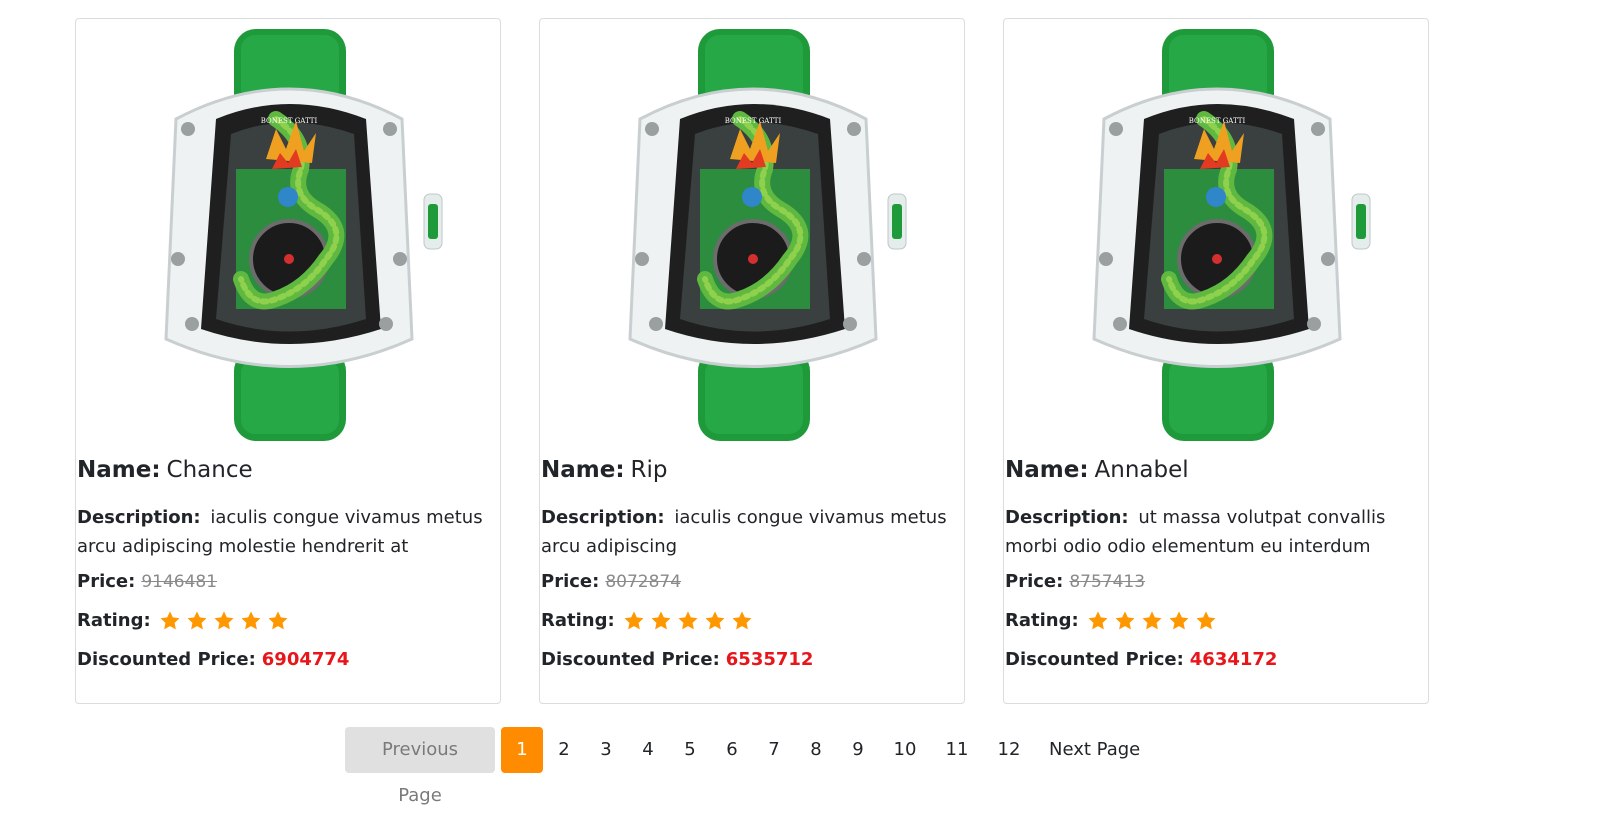 Image resolution: width=1602 pixels, height=819 pixels. I want to click on discounted-price-row: Discounted Price: 4634172, so click(1212, 660).